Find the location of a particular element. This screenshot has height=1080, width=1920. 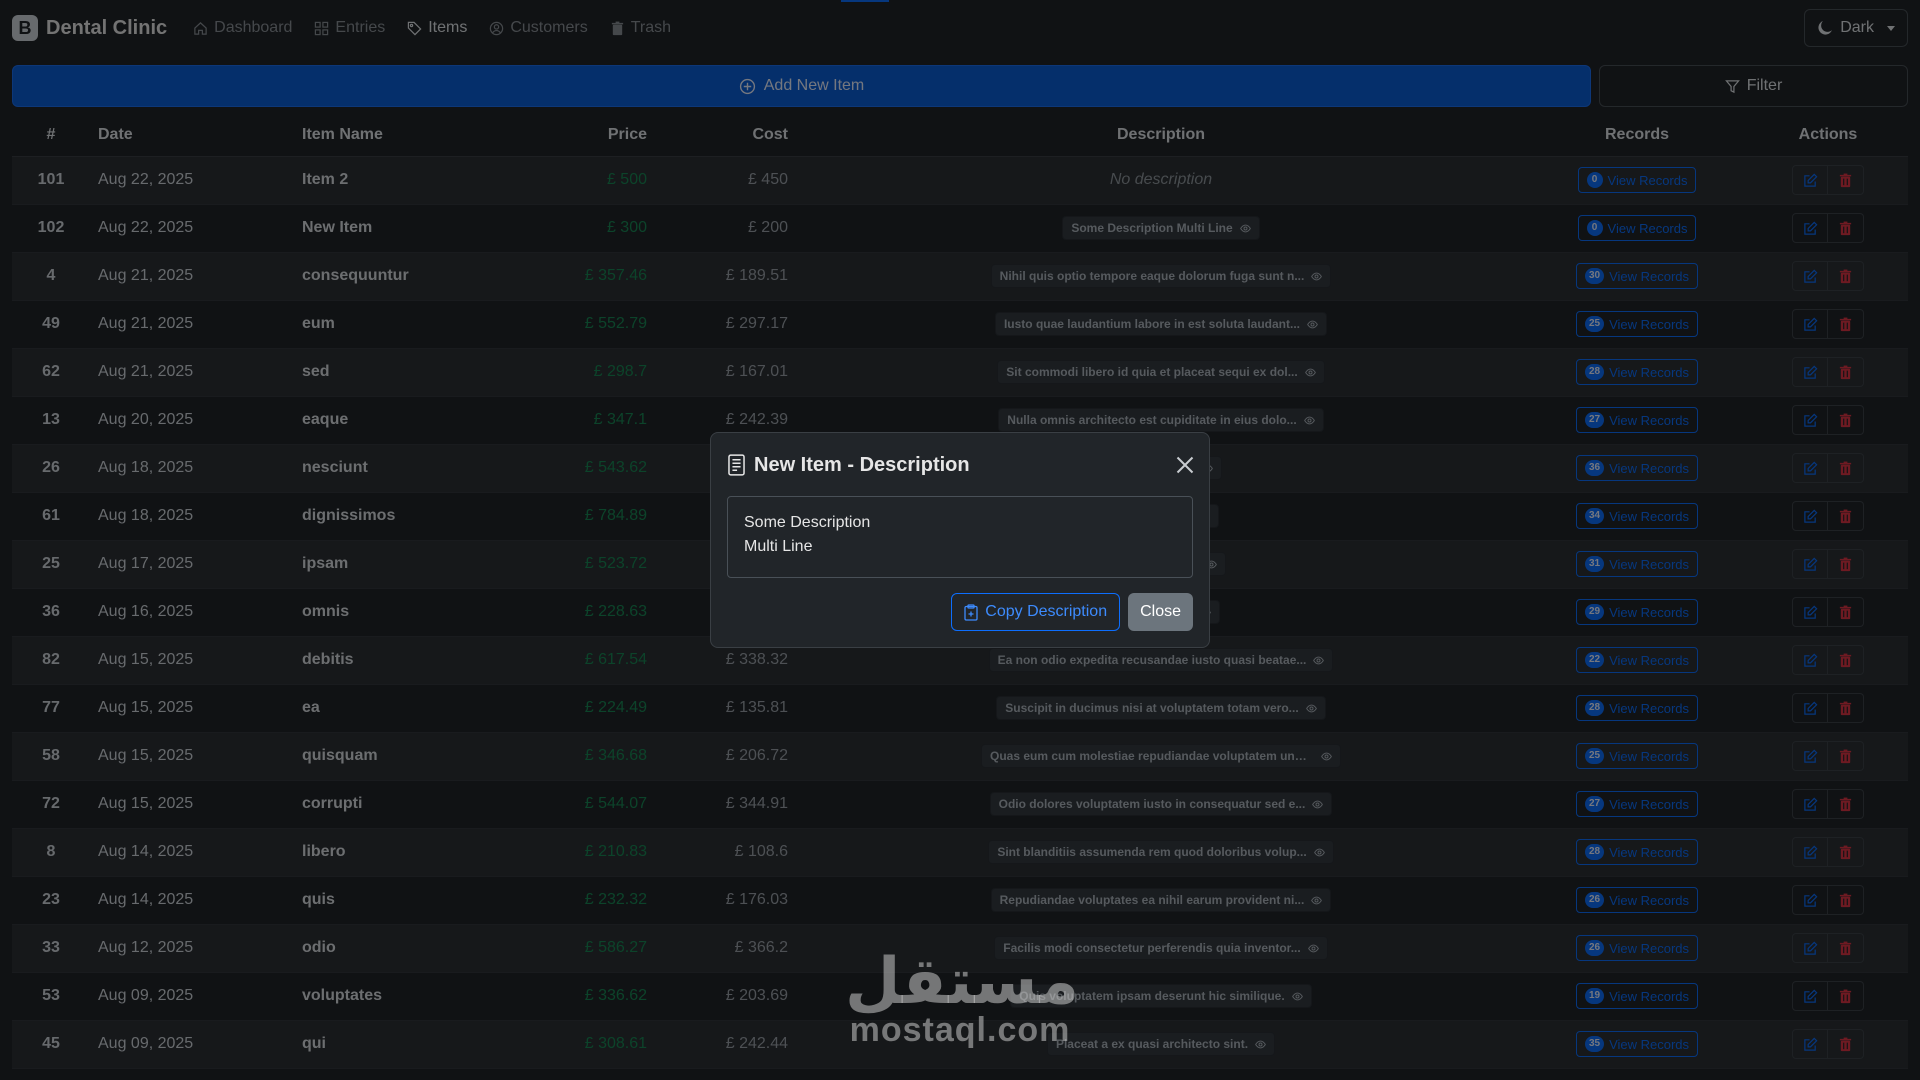

watermark: مستقل mostaql.com is located at coordinates (962, 997).